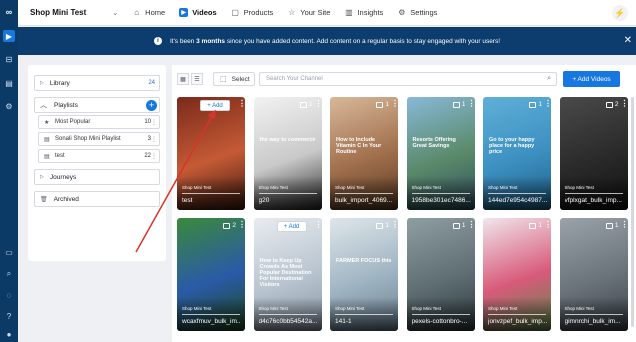  Describe the element at coordinates (88, 139) in the screenshot. I see `playlist-name: Sonali Shop Mini Playlist` at that location.